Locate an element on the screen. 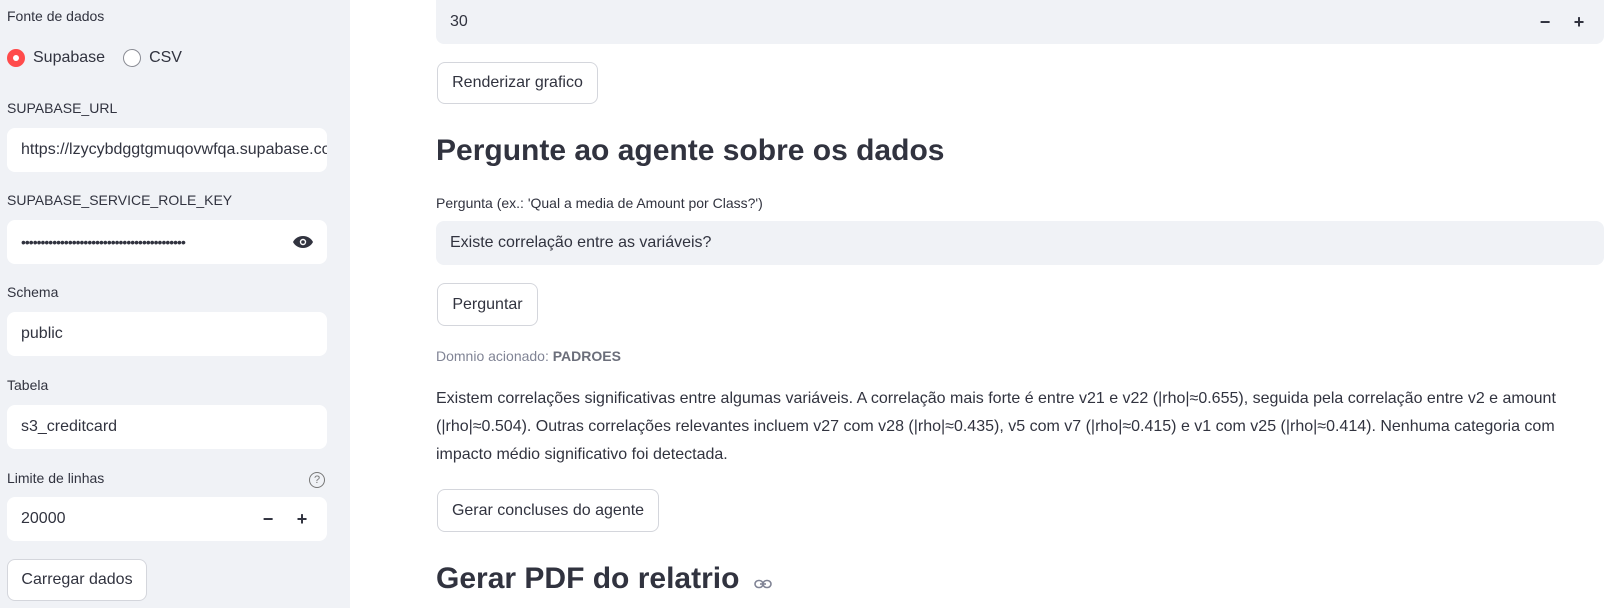 Image resolution: width=1614 pixels, height=608 pixels. supabase-url-input: https://lzycybdggtgmuqovwfqa.supabase.co is located at coordinates (167, 150).